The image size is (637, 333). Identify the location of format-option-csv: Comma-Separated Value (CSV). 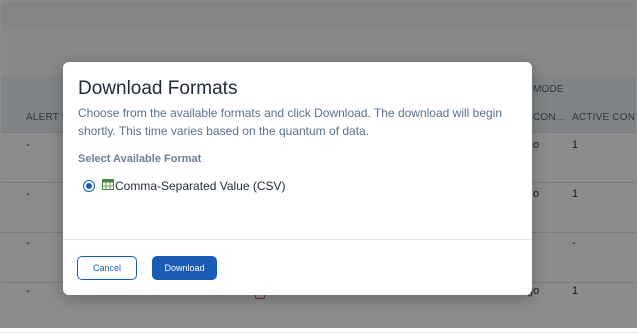
(184, 186).